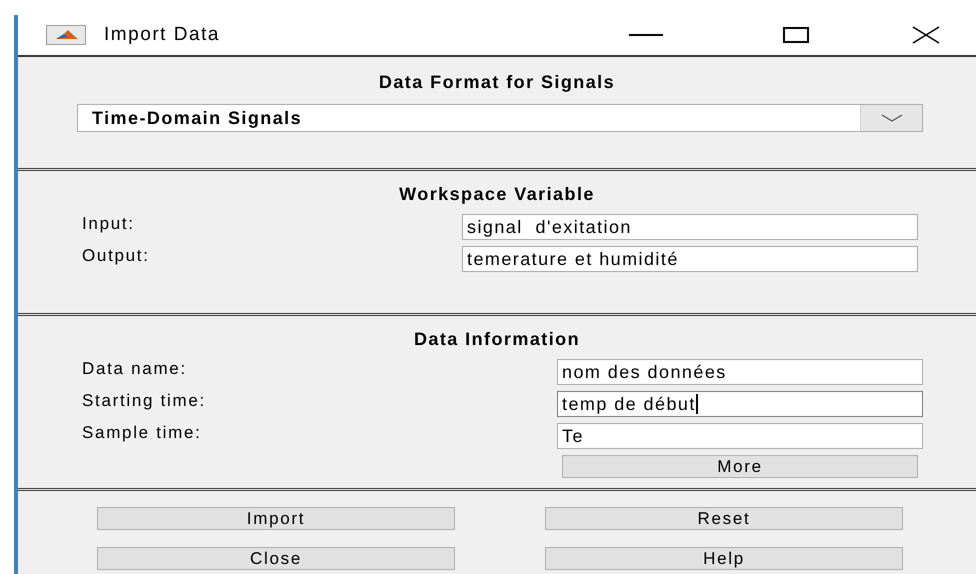 The image size is (976, 574). What do you see at coordinates (497, 339) in the screenshot?
I see `section-title: Data Information` at bounding box center [497, 339].